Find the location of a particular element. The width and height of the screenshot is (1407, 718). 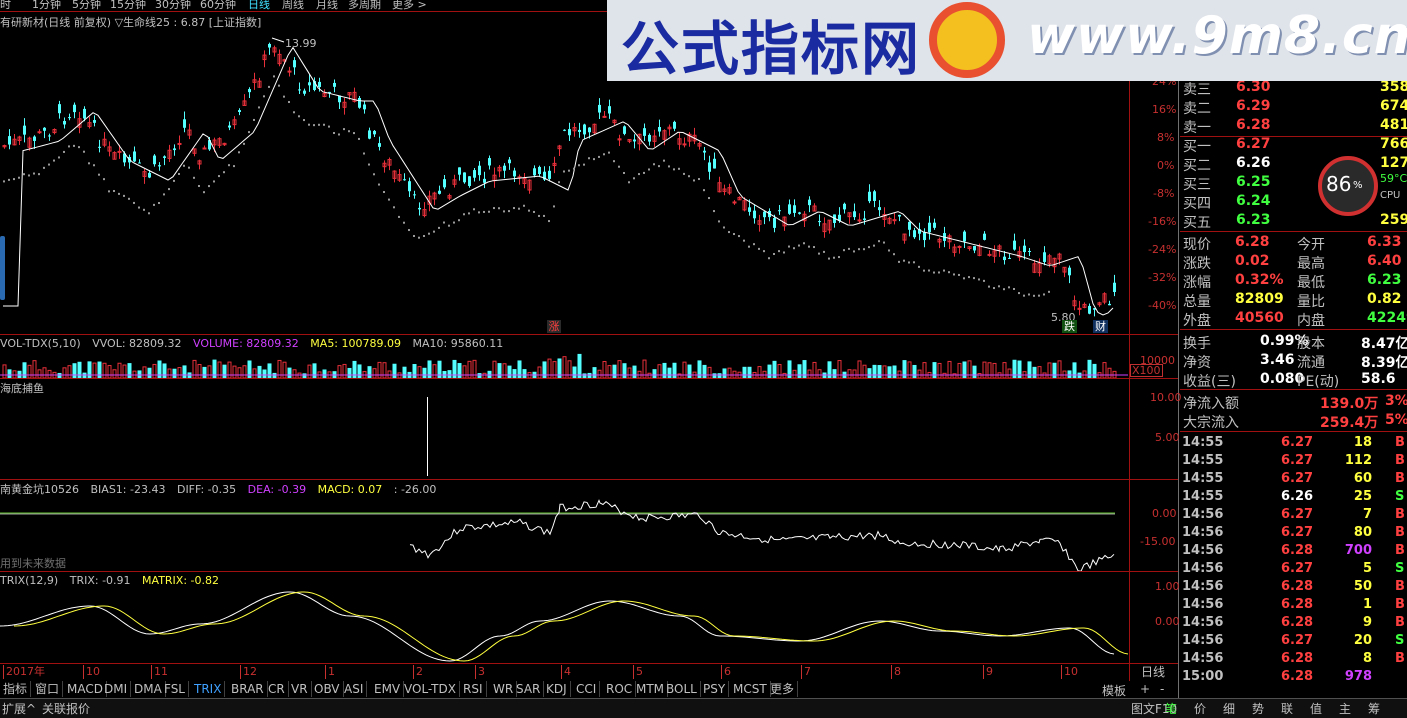

tab-dmi: DMI is located at coordinates (116, 689).